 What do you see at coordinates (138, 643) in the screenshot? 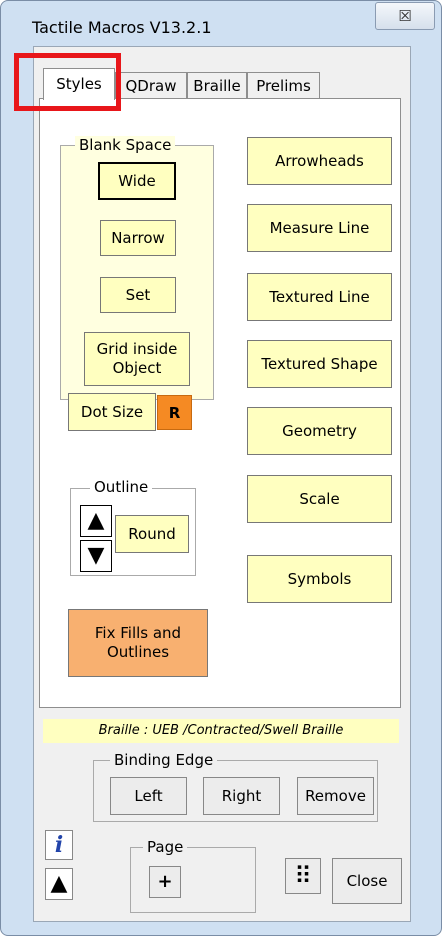
I see `fix-fills-outlines-button: Fix Fills and Outlines` at bounding box center [138, 643].